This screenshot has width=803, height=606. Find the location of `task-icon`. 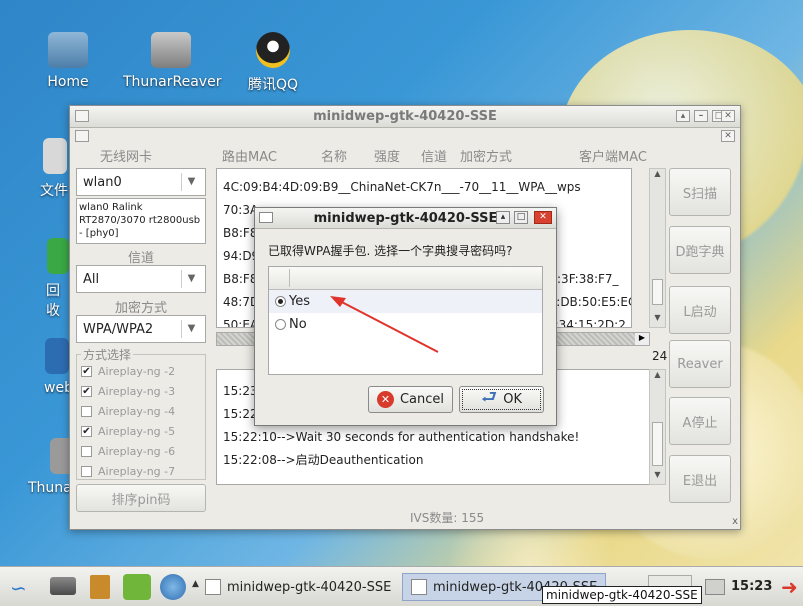

task-icon is located at coordinates (213, 587).